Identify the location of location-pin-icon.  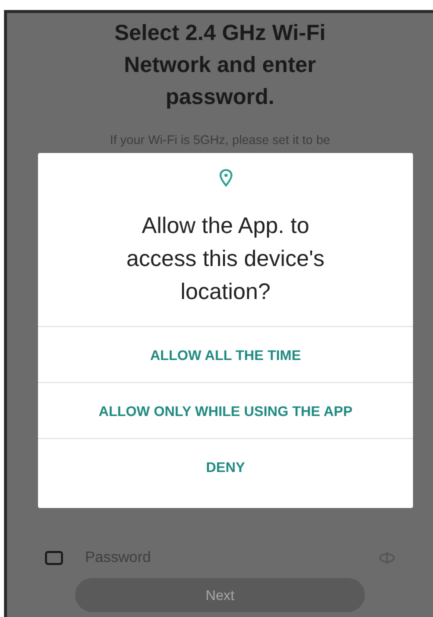
(225, 178).